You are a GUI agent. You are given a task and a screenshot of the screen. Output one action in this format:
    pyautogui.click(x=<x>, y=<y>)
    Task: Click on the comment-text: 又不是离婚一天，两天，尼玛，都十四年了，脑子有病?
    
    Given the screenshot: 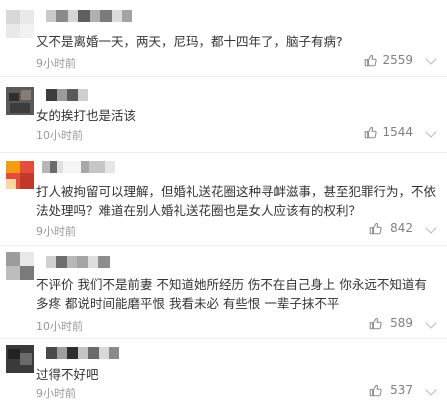 What is the action you would take?
    pyautogui.click(x=189, y=41)
    